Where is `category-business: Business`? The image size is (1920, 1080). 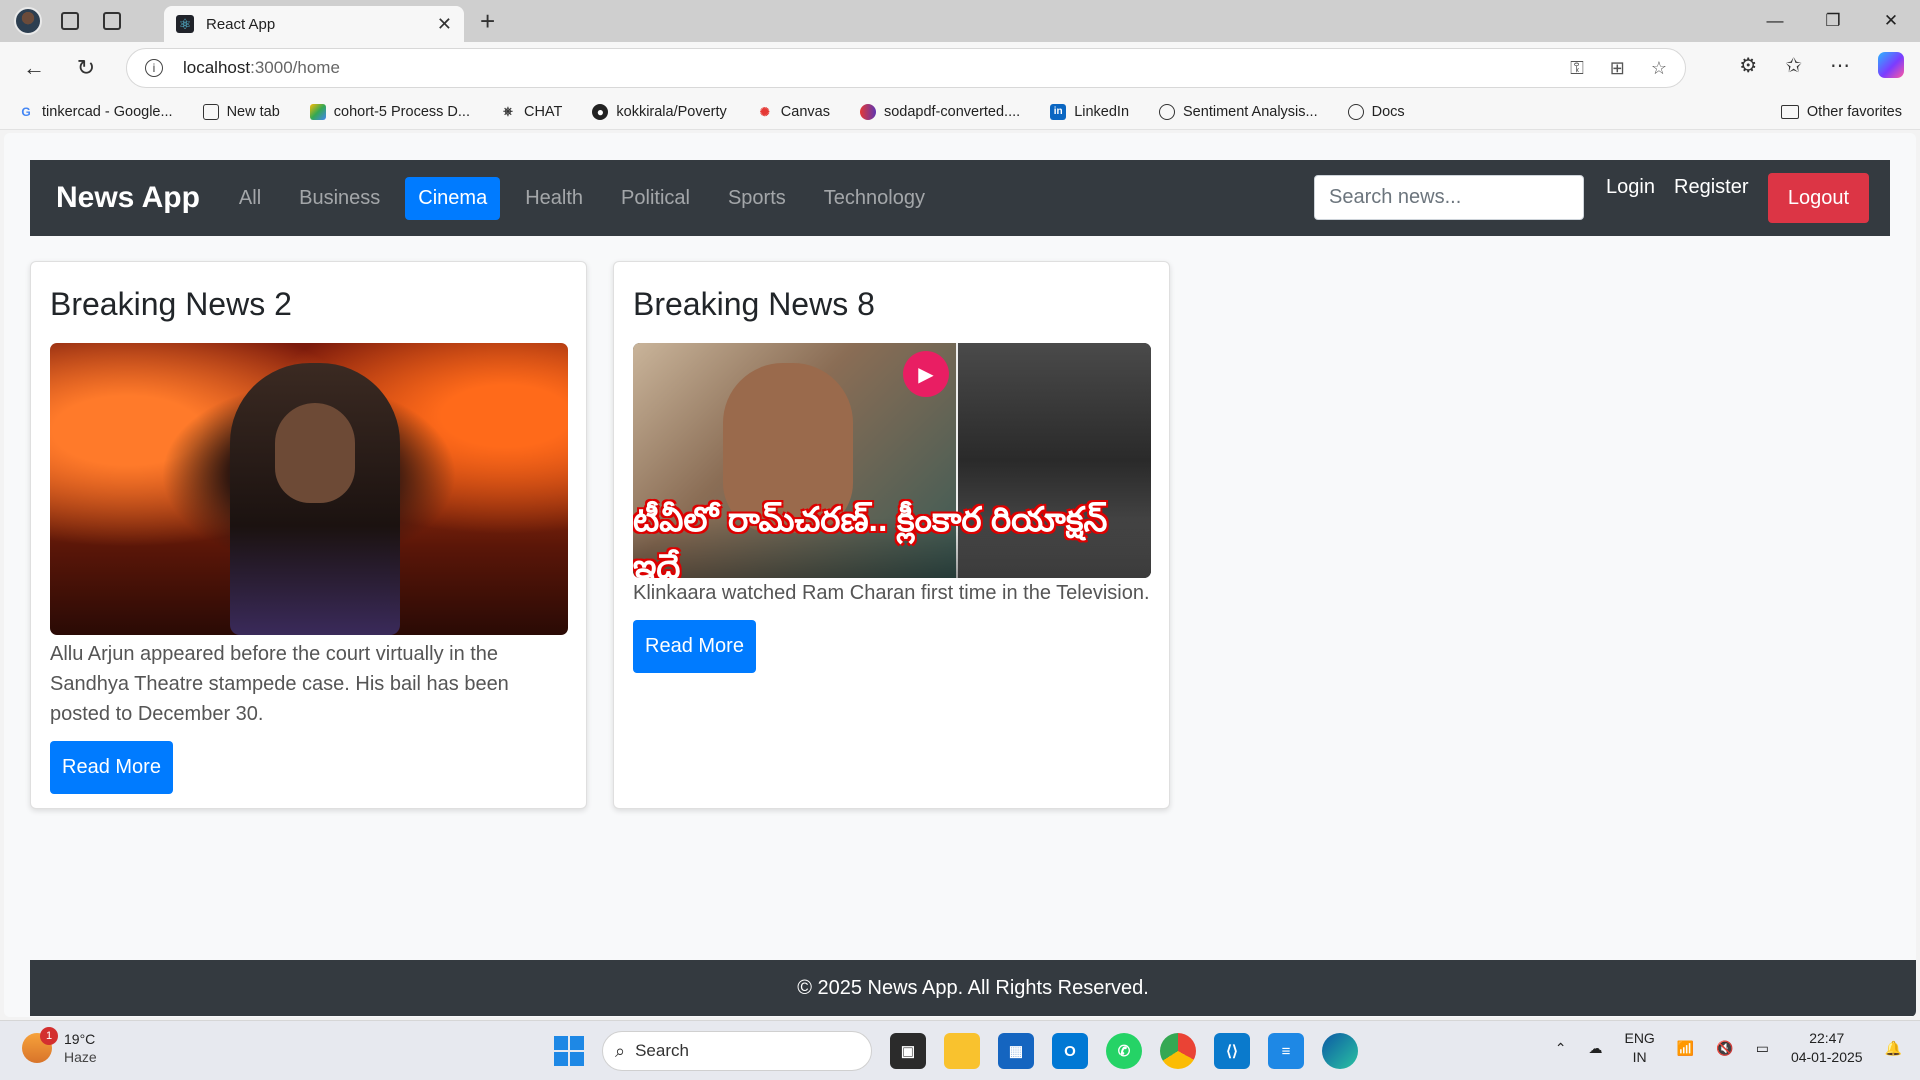
category-business: Business is located at coordinates (339, 198).